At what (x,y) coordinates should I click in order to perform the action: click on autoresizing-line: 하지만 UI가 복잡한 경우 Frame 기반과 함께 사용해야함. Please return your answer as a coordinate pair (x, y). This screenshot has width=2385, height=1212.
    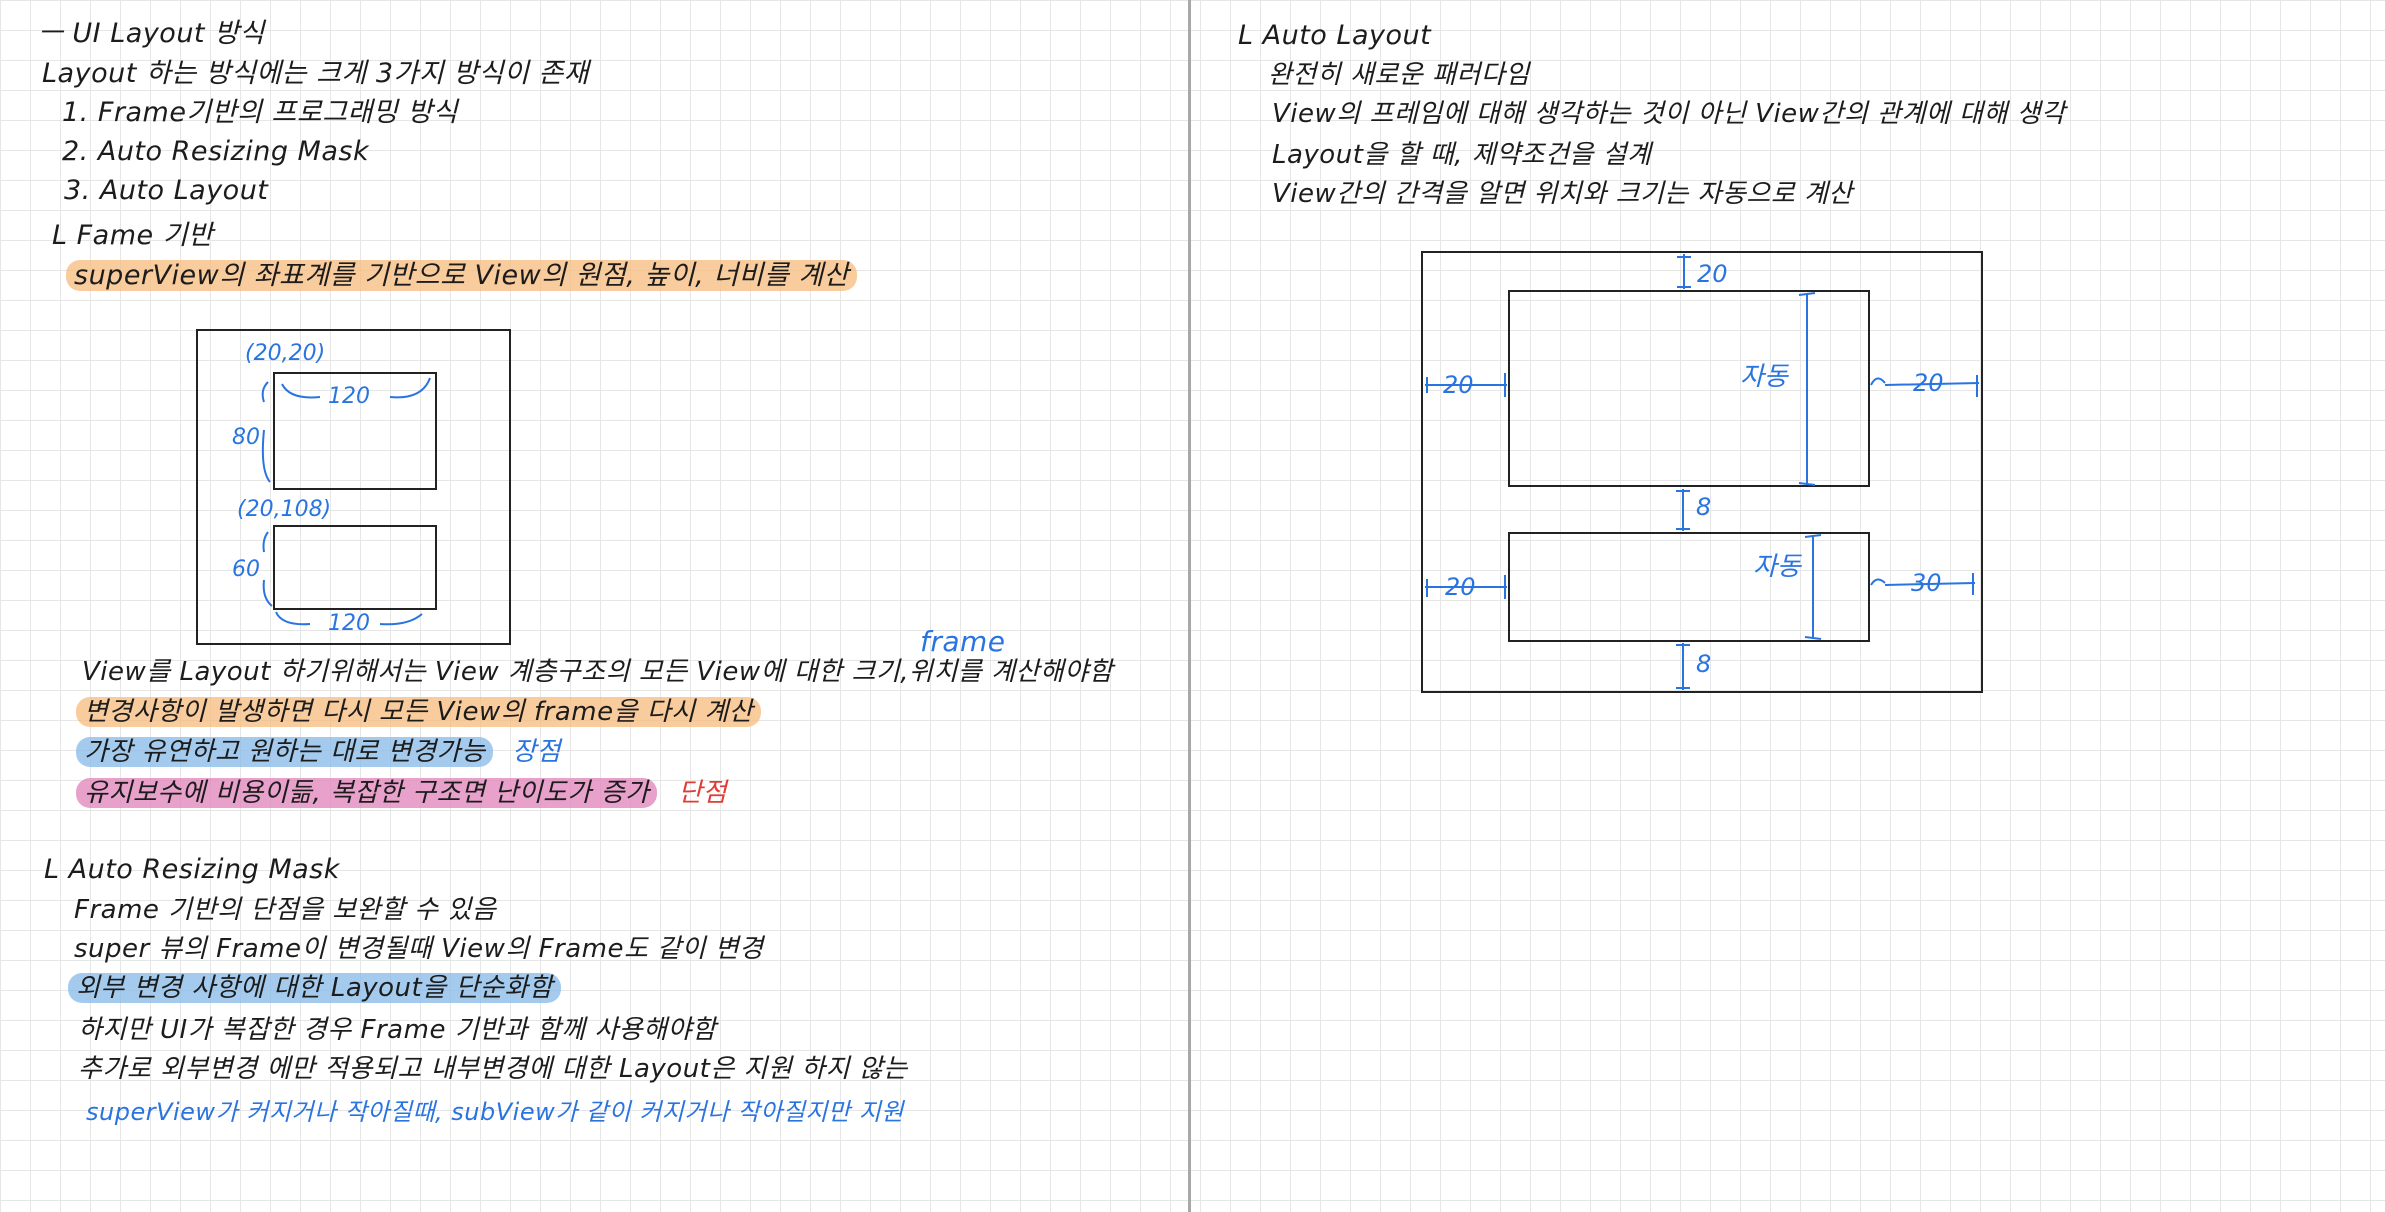
    Looking at the image, I should click on (397, 1030).